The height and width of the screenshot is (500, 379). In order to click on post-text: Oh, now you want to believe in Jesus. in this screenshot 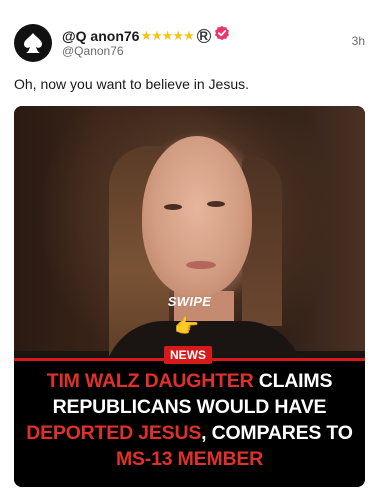, I will do `click(132, 84)`.